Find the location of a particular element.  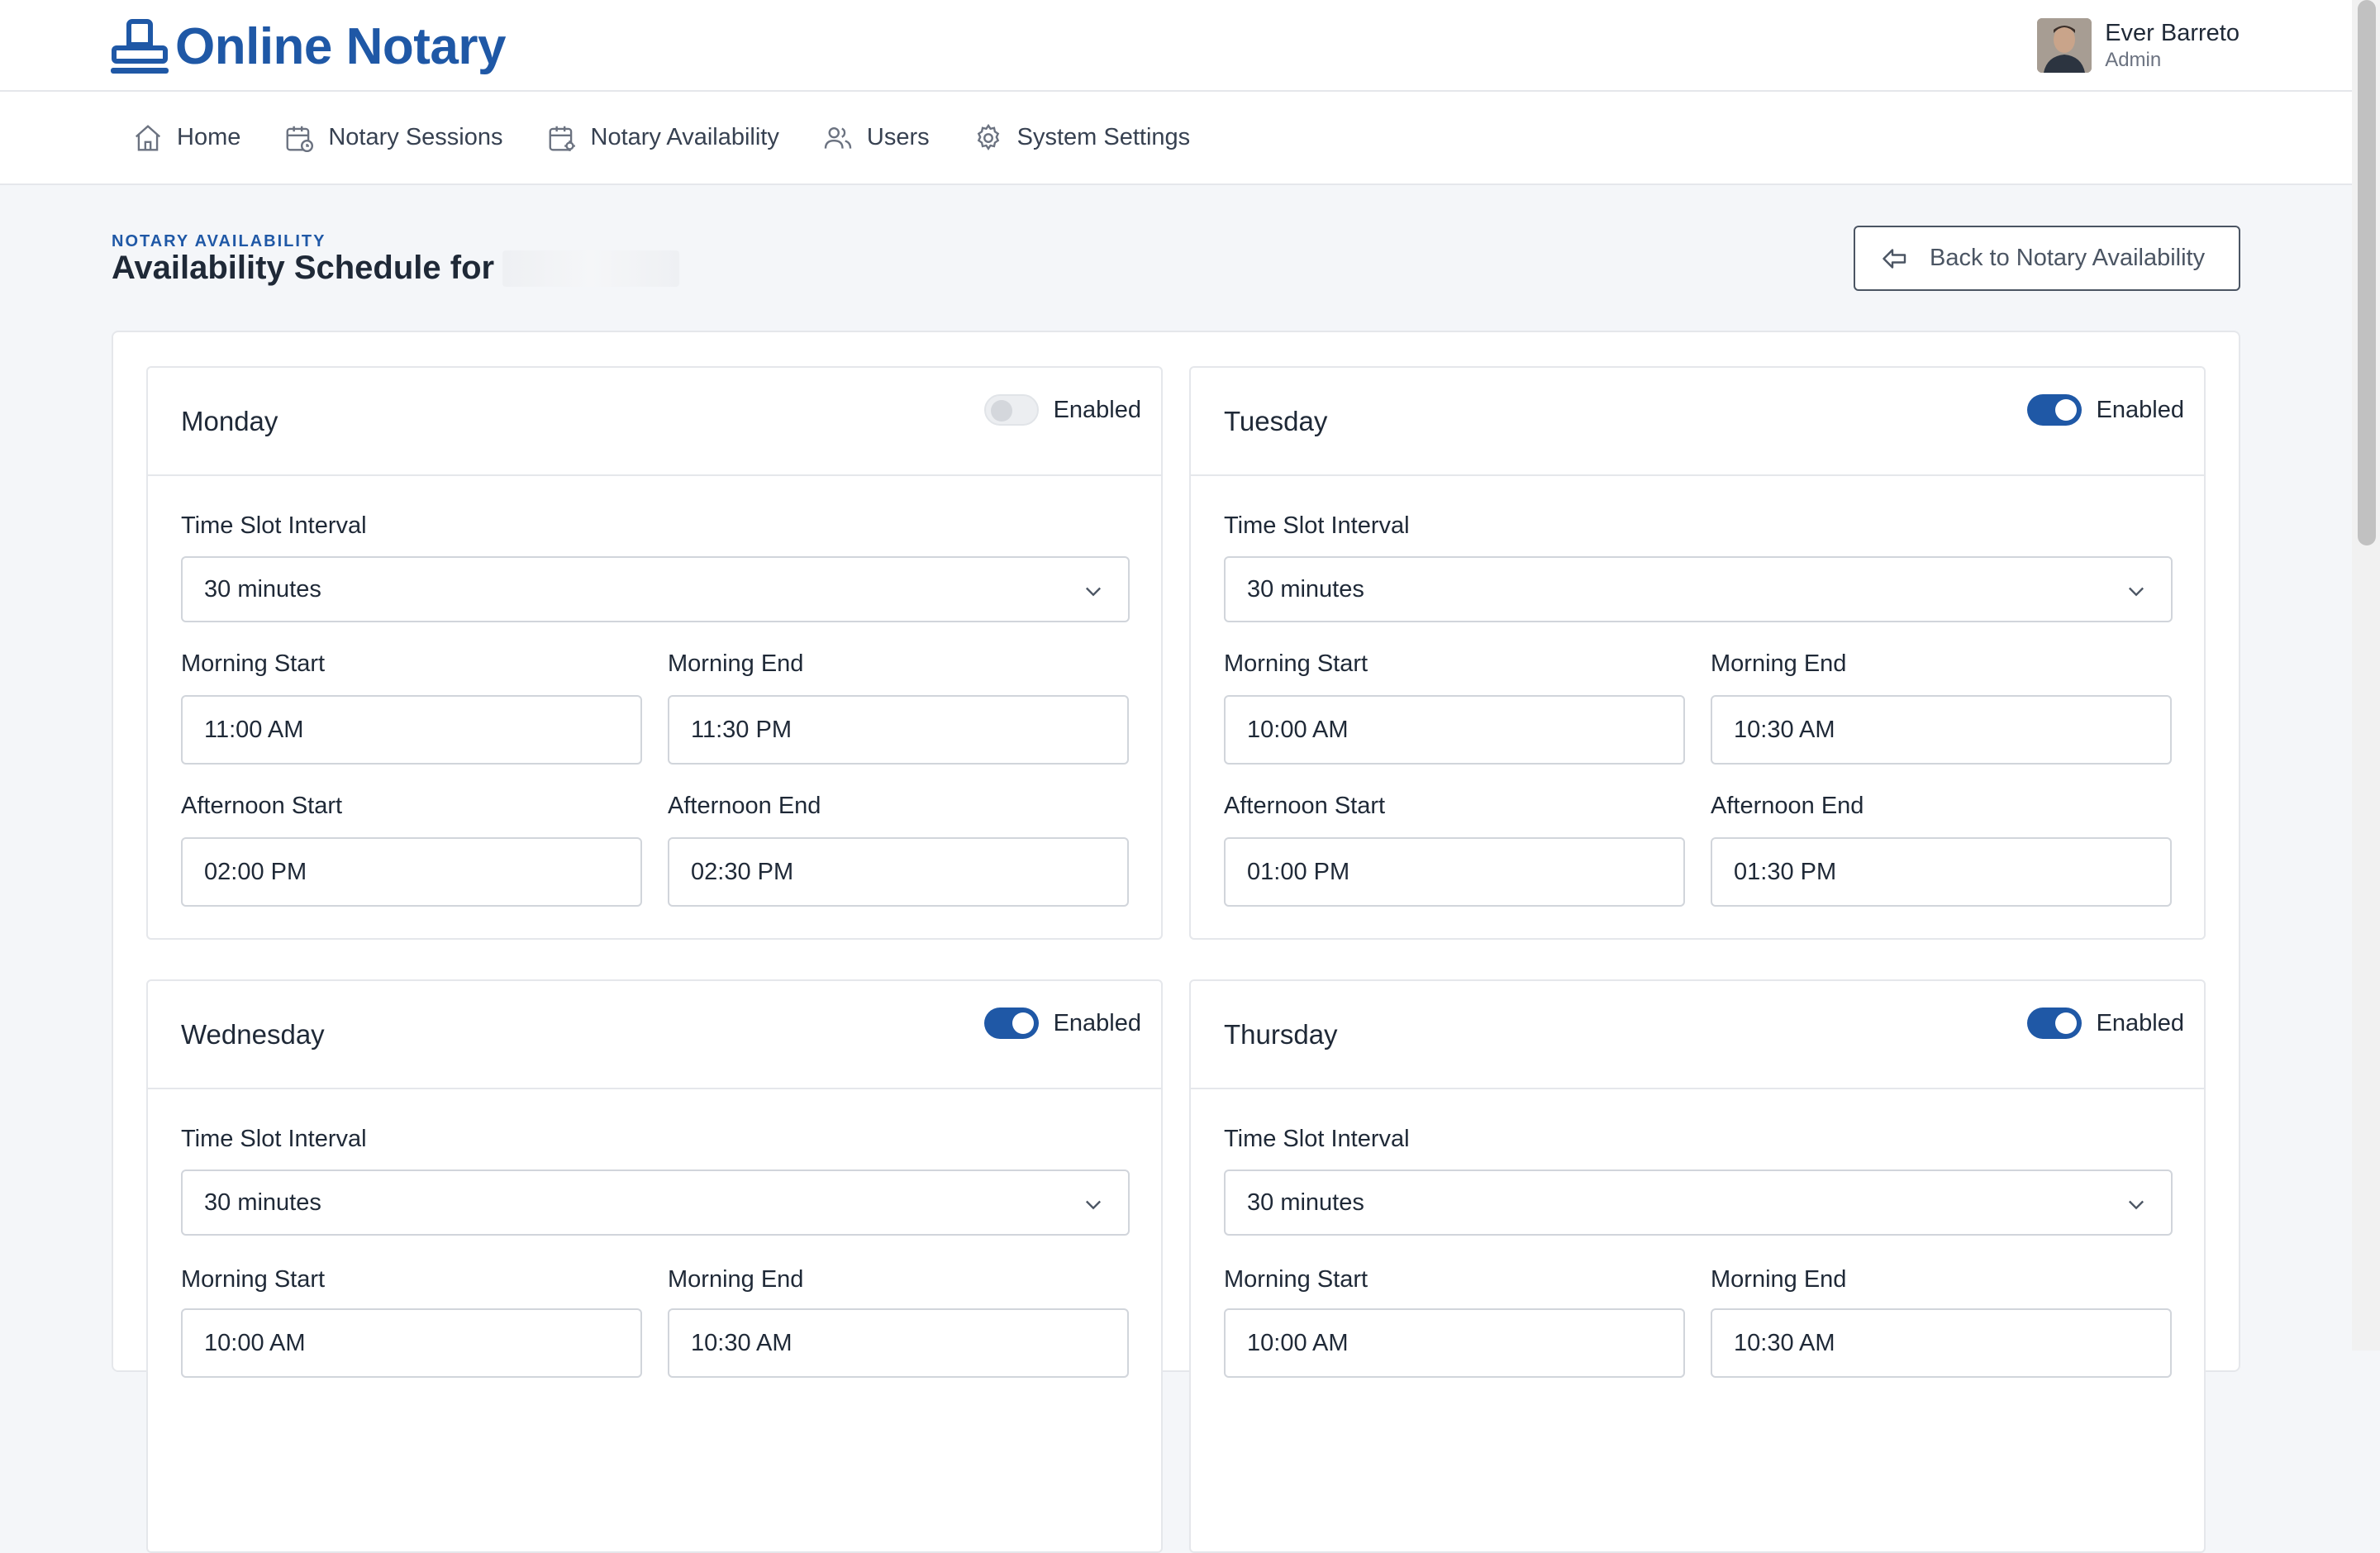

nav-item-notary-availability: Notary Availability is located at coordinates (662, 138).